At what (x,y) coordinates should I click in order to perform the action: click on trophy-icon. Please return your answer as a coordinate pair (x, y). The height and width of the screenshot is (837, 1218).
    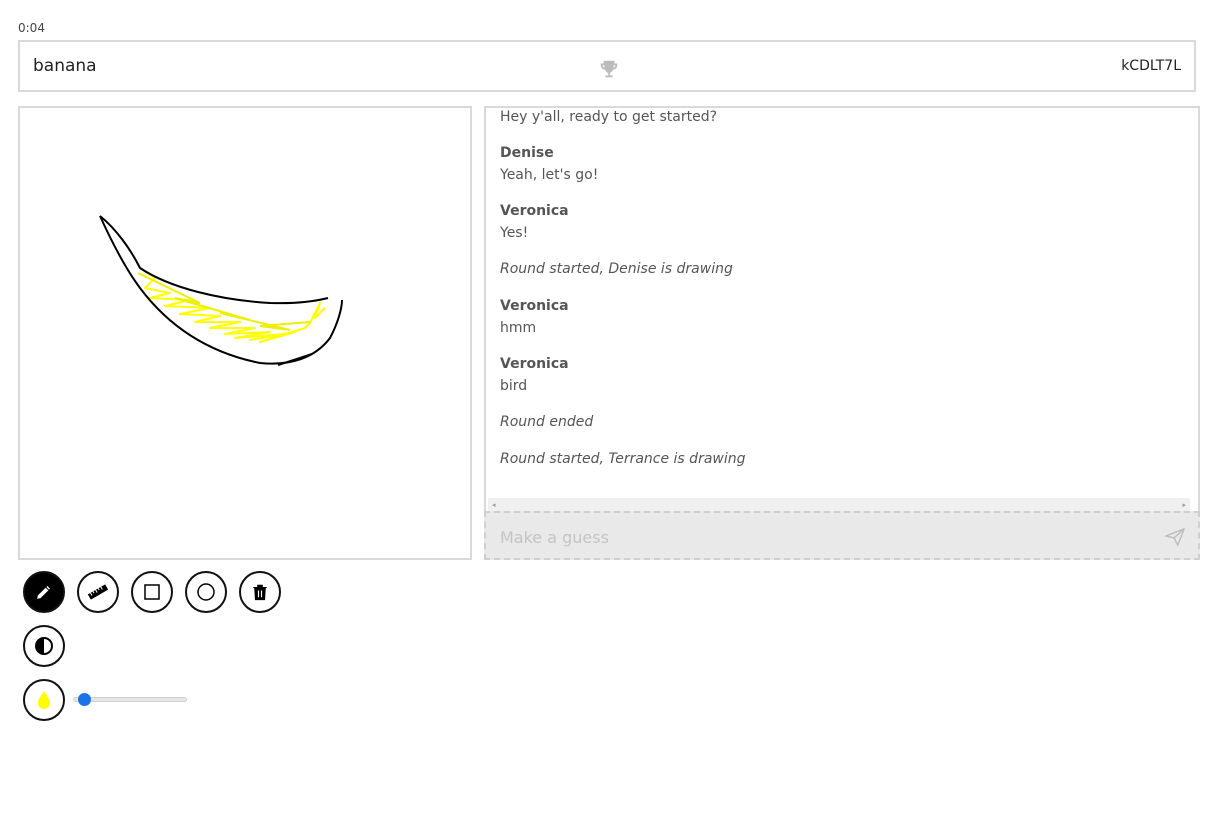
    Looking at the image, I should click on (609, 69).